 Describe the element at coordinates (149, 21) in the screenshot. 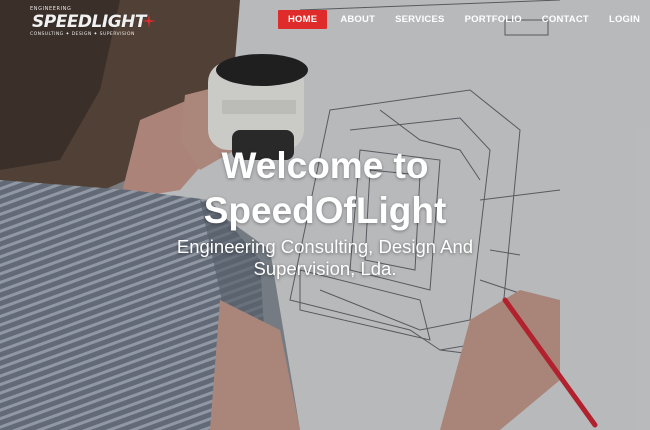

I see `logo-star-icon` at that location.